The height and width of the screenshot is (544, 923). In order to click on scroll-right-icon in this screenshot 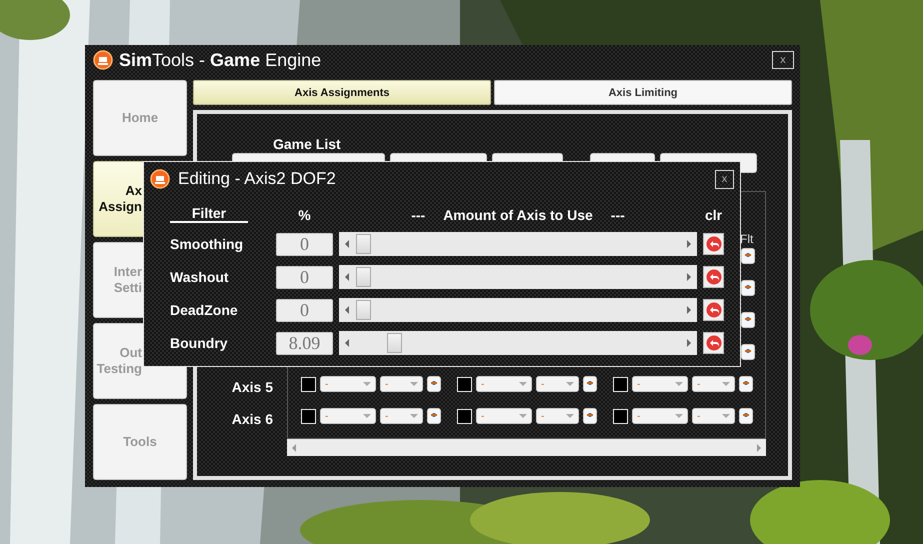, I will do `click(759, 448)`.